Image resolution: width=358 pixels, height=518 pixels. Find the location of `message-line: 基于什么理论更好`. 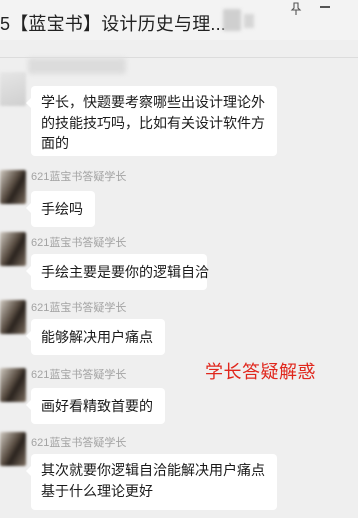

message-line: 基于什么理论更好 is located at coordinates (97, 490).